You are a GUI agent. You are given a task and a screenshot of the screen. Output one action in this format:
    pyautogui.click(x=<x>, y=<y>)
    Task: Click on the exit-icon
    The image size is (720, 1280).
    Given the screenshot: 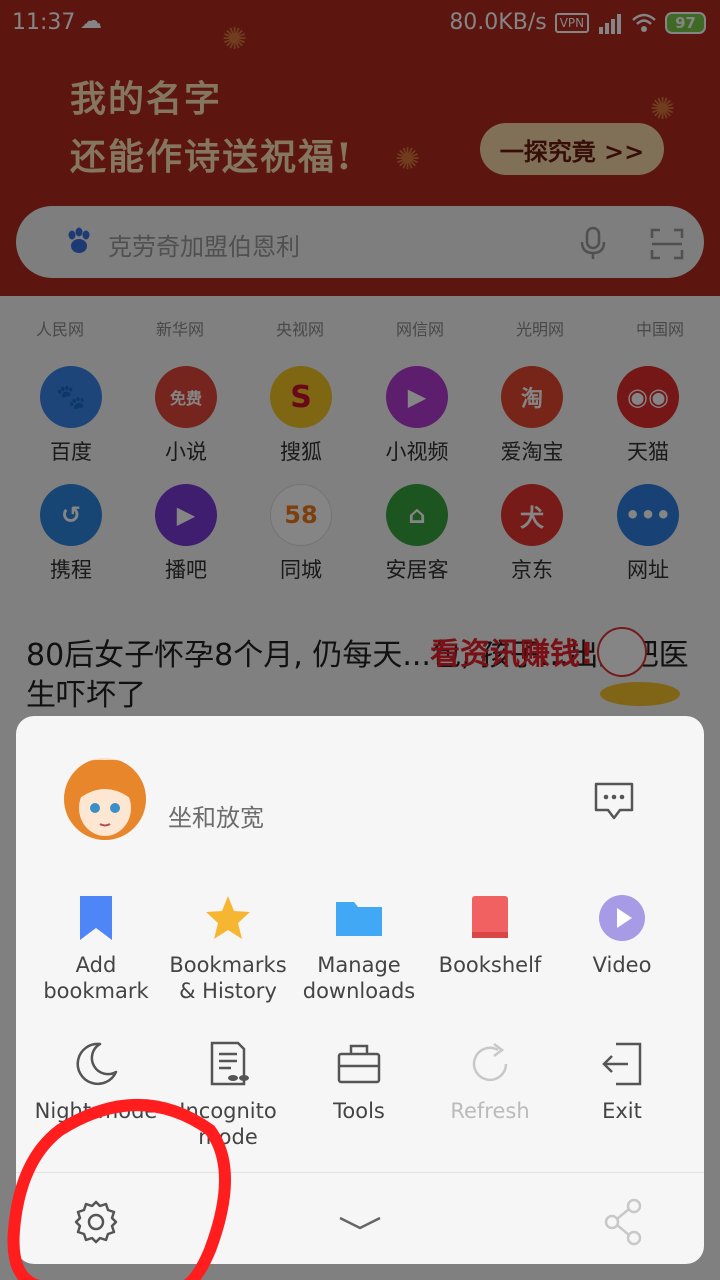 What is the action you would take?
    pyautogui.click(x=622, y=1064)
    